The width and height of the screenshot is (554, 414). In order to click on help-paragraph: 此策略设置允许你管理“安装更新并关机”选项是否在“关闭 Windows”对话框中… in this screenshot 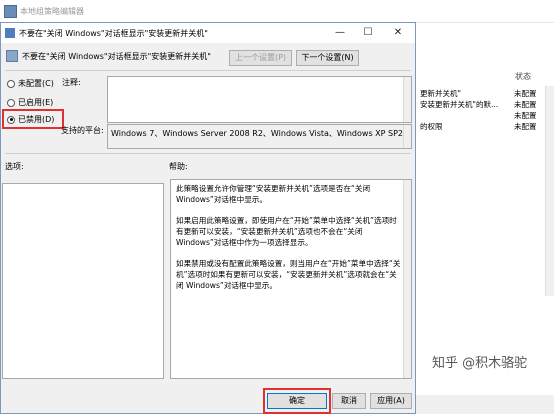, I will do `click(273, 194)`.